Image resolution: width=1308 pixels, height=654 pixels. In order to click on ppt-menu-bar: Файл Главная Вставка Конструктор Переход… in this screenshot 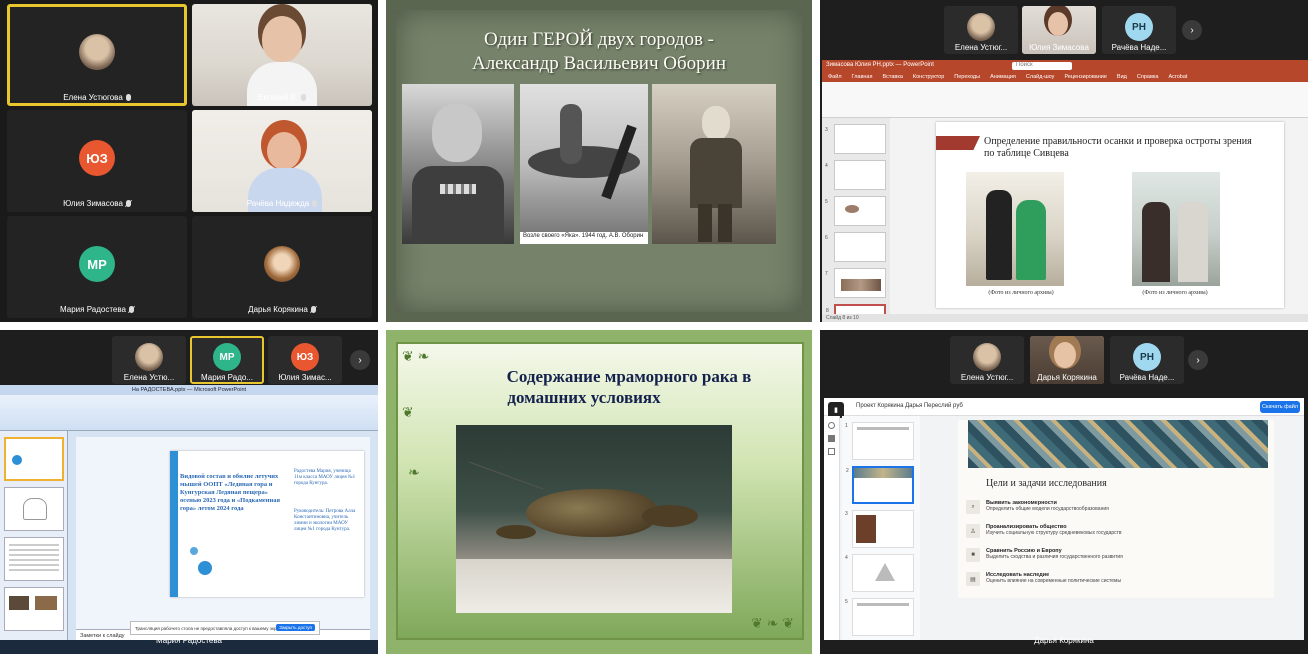, I will do `click(1065, 77)`.